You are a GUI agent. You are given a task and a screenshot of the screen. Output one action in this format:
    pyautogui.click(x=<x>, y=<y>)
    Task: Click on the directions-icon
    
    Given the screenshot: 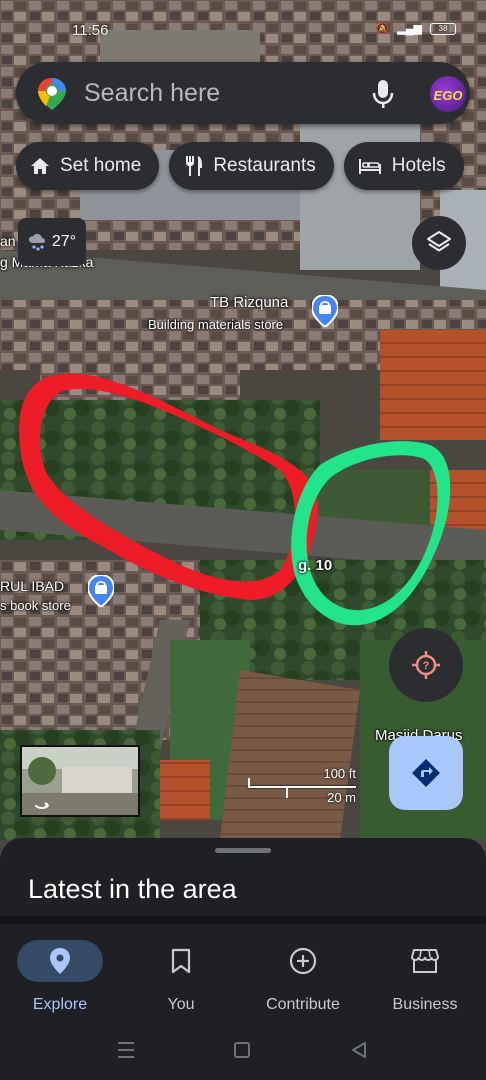 What is the action you would take?
    pyautogui.click(x=426, y=773)
    